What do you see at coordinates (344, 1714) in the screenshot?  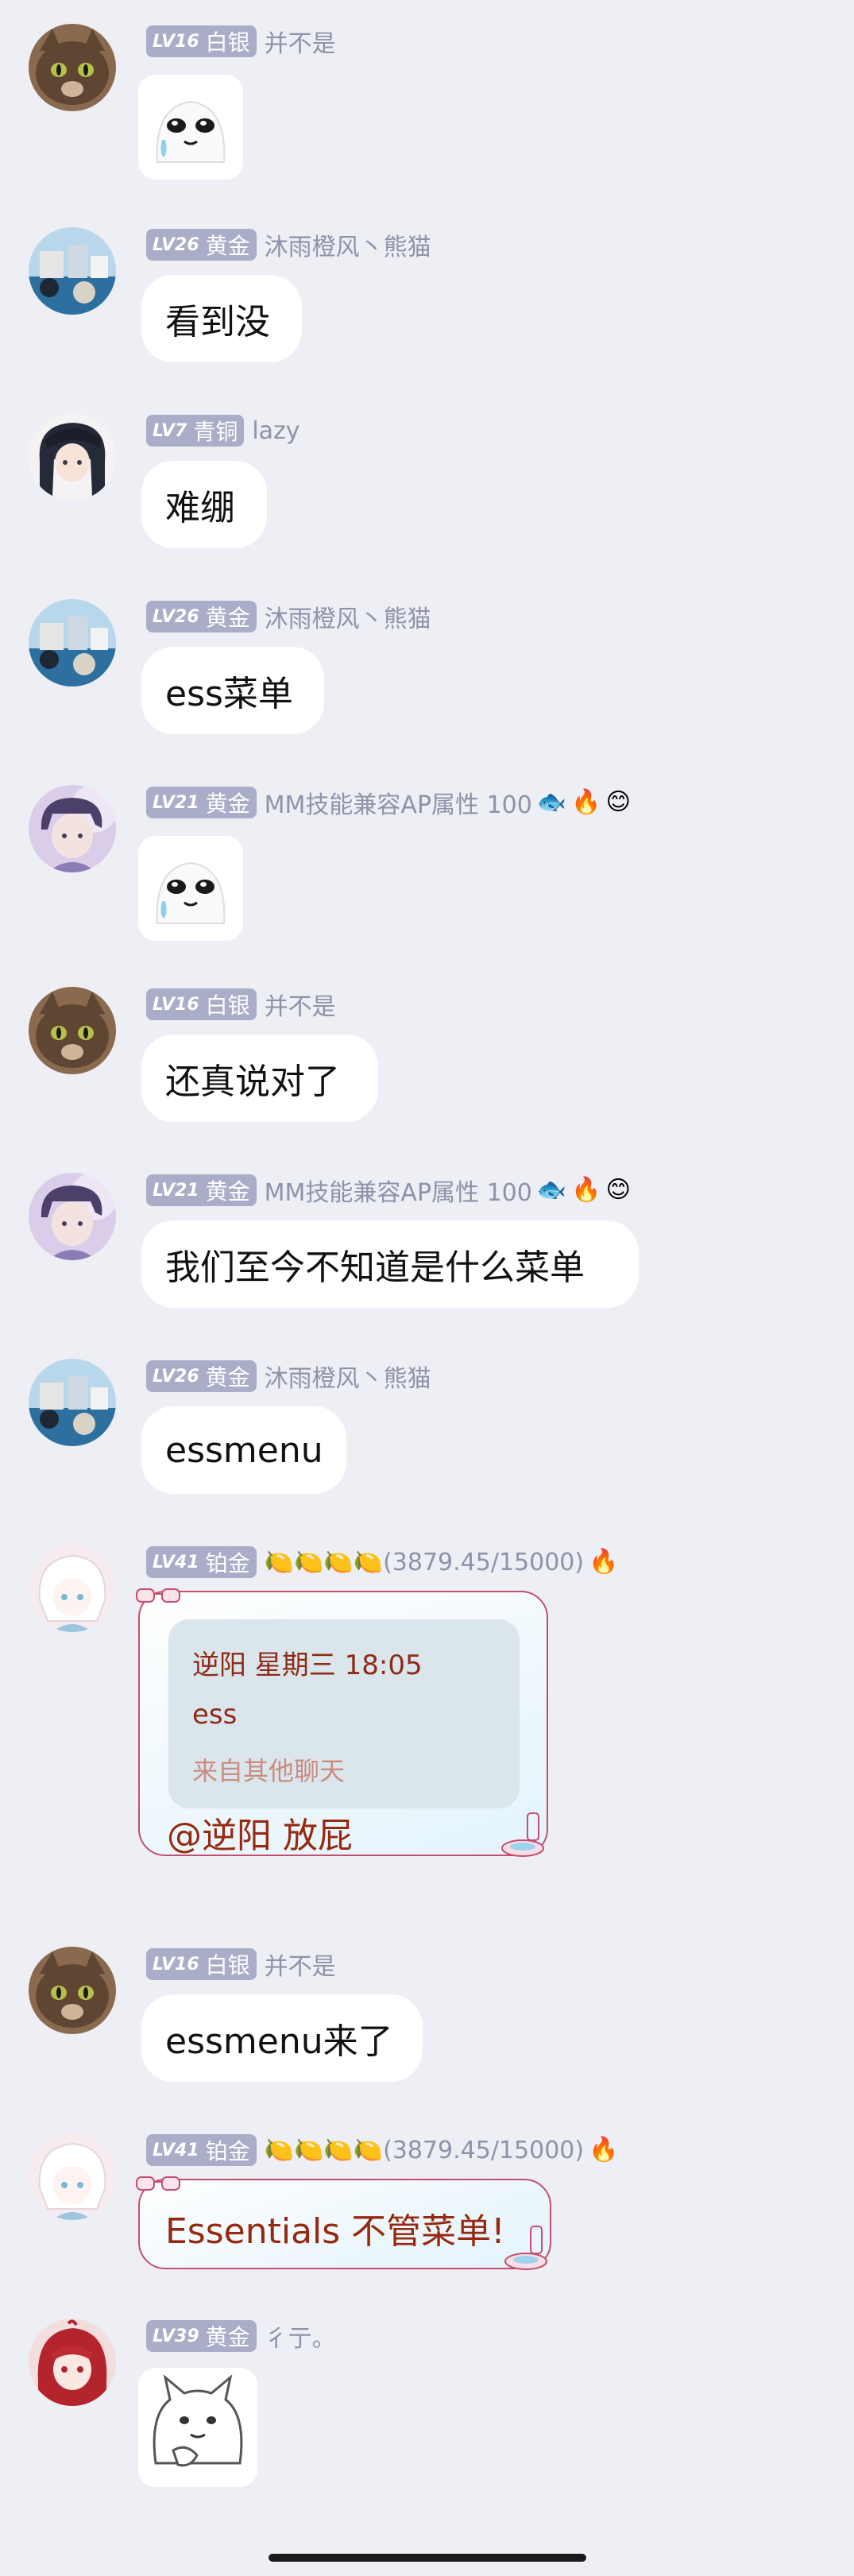 I see `quoted-message: 逆阳 星期三 18:05 ess 来自其他聊天` at bounding box center [344, 1714].